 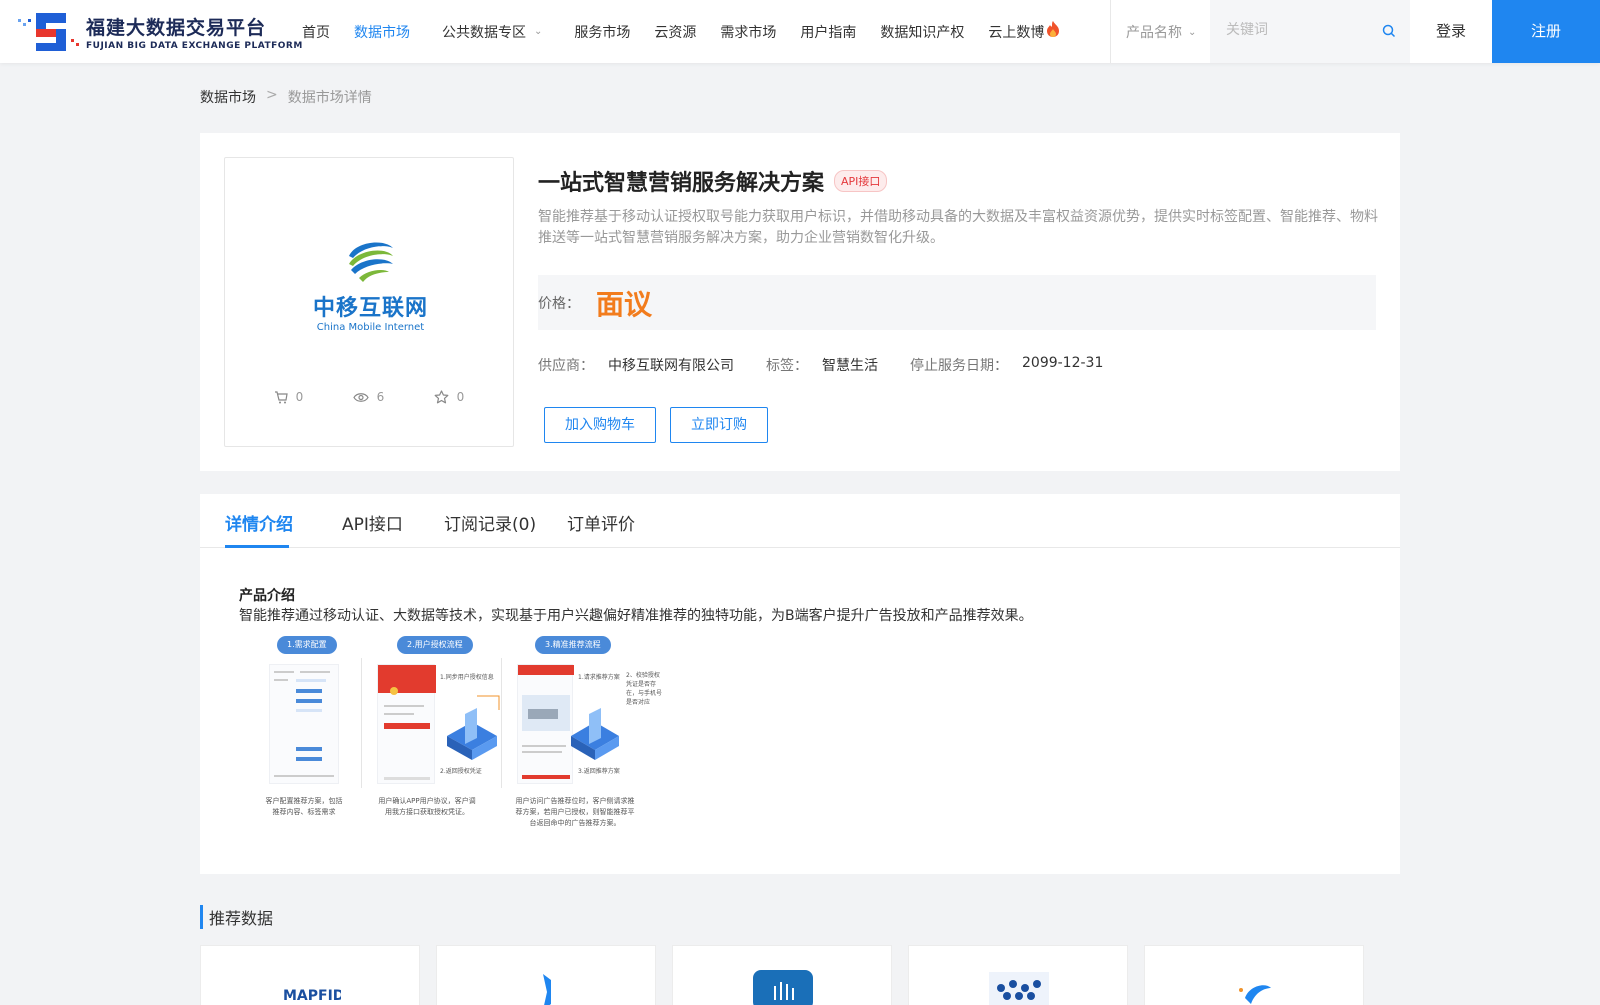 What do you see at coordinates (600, 425) in the screenshot?
I see `add-to-cart-button: 加入购物车` at bounding box center [600, 425].